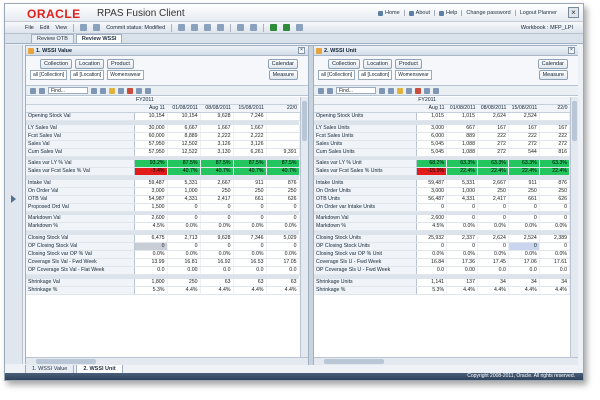 The height and width of the screenshot is (400, 600). Describe the element at coordinates (554, 109) in the screenshot. I see `column-header: 22/0` at that location.